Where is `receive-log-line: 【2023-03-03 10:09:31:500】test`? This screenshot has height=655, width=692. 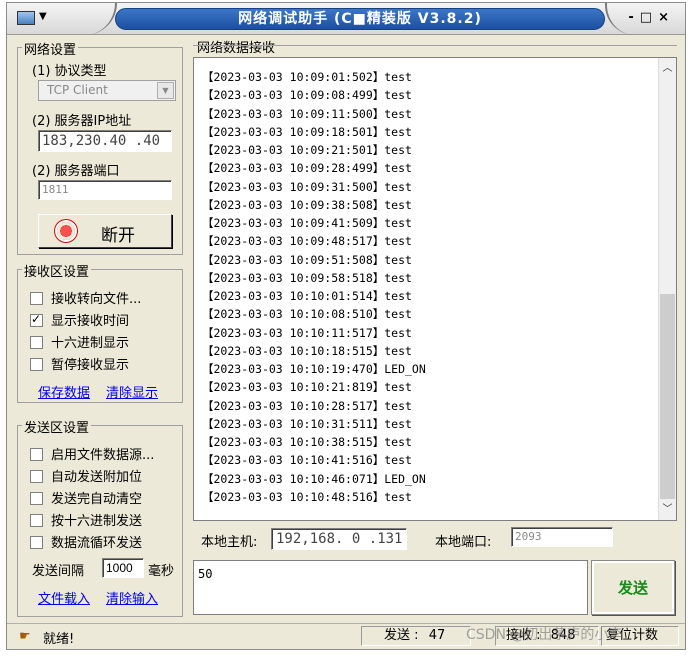 receive-log-line: 【2023-03-03 10:09:31:500】test is located at coordinates (307, 186).